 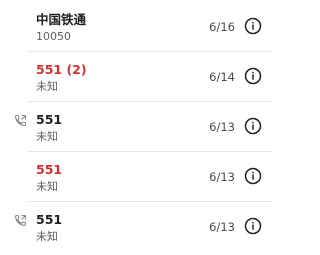 What do you see at coordinates (53, 36) in the screenshot?
I see `contact-number: 10050` at bounding box center [53, 36].